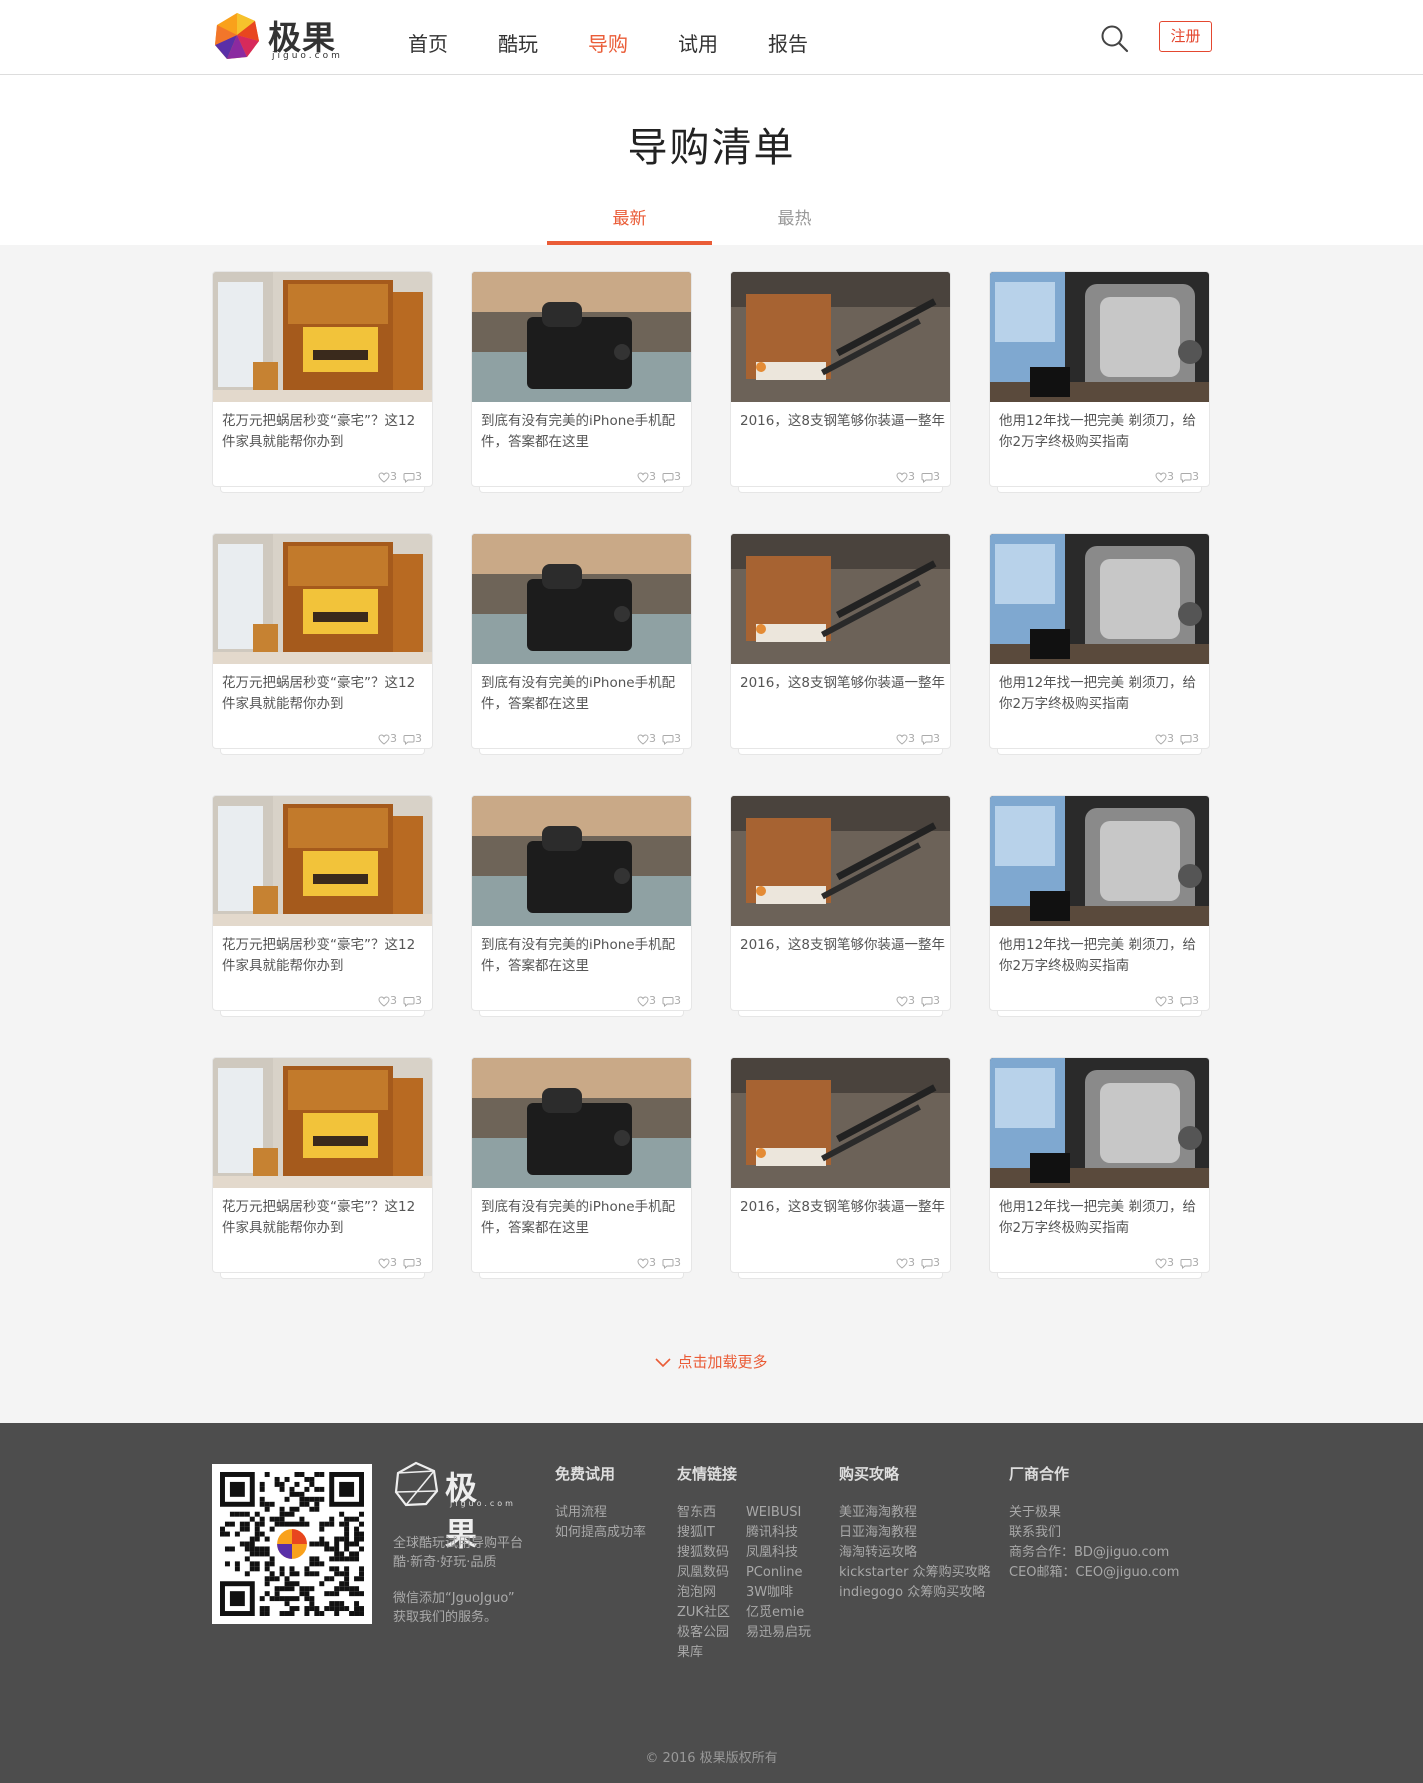  I want to click on footer-link: 试用流程, so click(600, 1513).